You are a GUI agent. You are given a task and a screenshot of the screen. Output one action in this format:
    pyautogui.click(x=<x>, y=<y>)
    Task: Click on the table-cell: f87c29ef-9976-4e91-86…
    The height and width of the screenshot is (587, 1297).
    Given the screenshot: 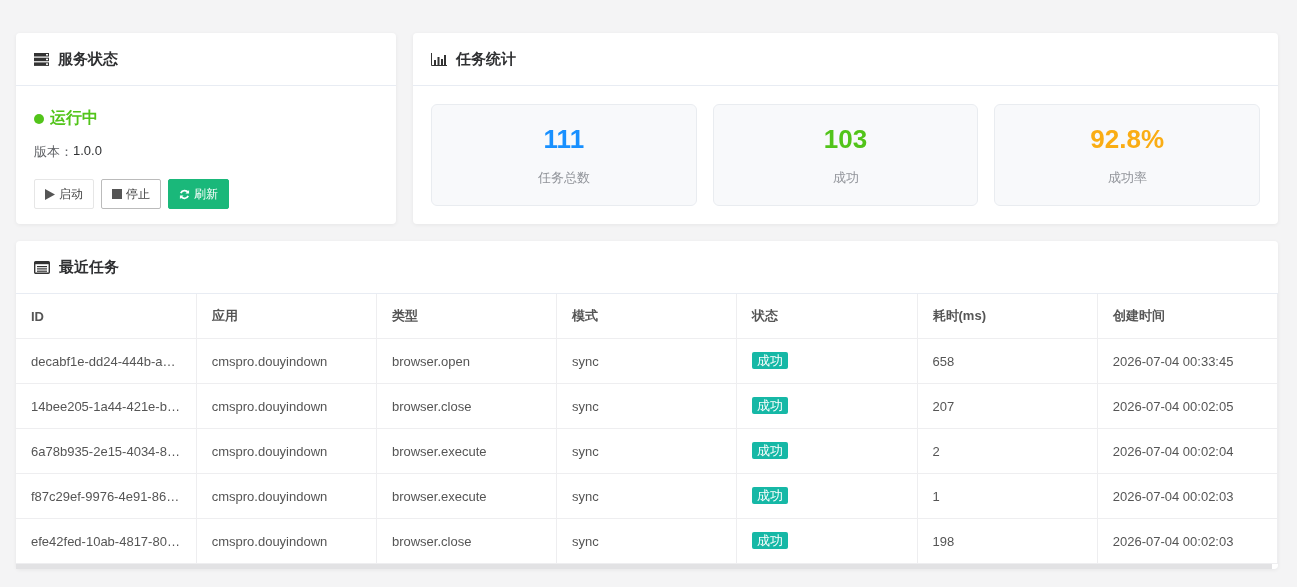 What is the action you would take?
    pyautogui.click(x=106, y=496)
    